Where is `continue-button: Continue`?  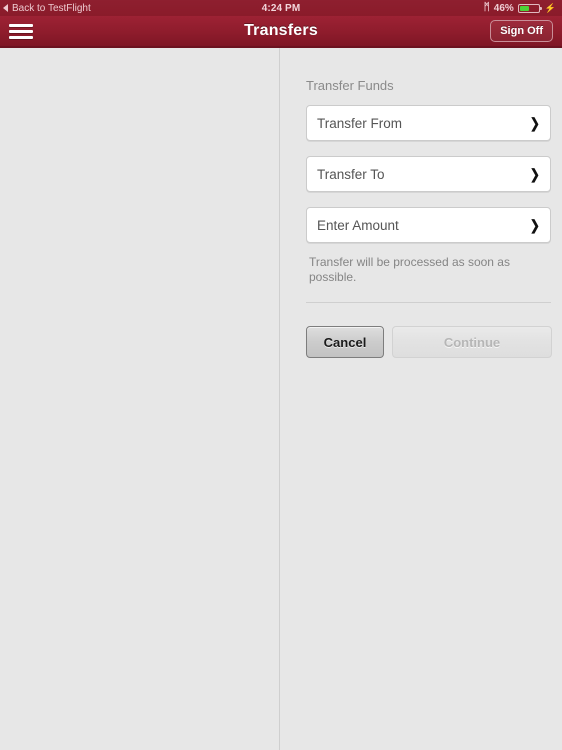 continue-button: Continue is located at coordinates (472, 342).